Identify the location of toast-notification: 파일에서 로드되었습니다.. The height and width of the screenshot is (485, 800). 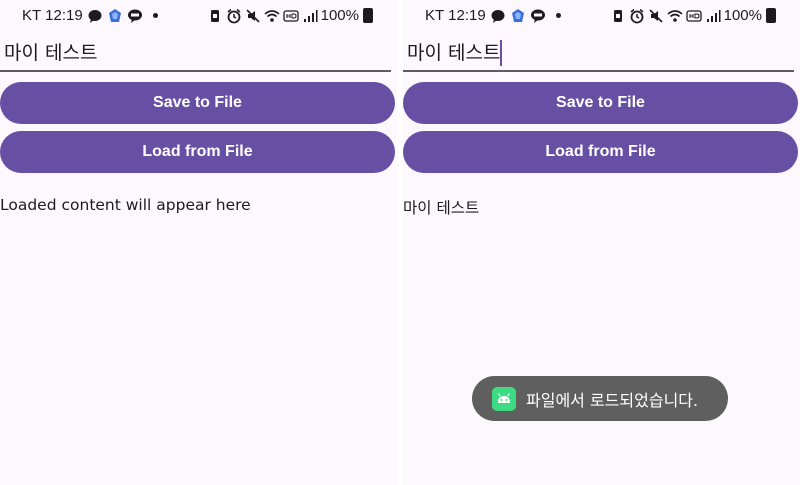
(600, 398).